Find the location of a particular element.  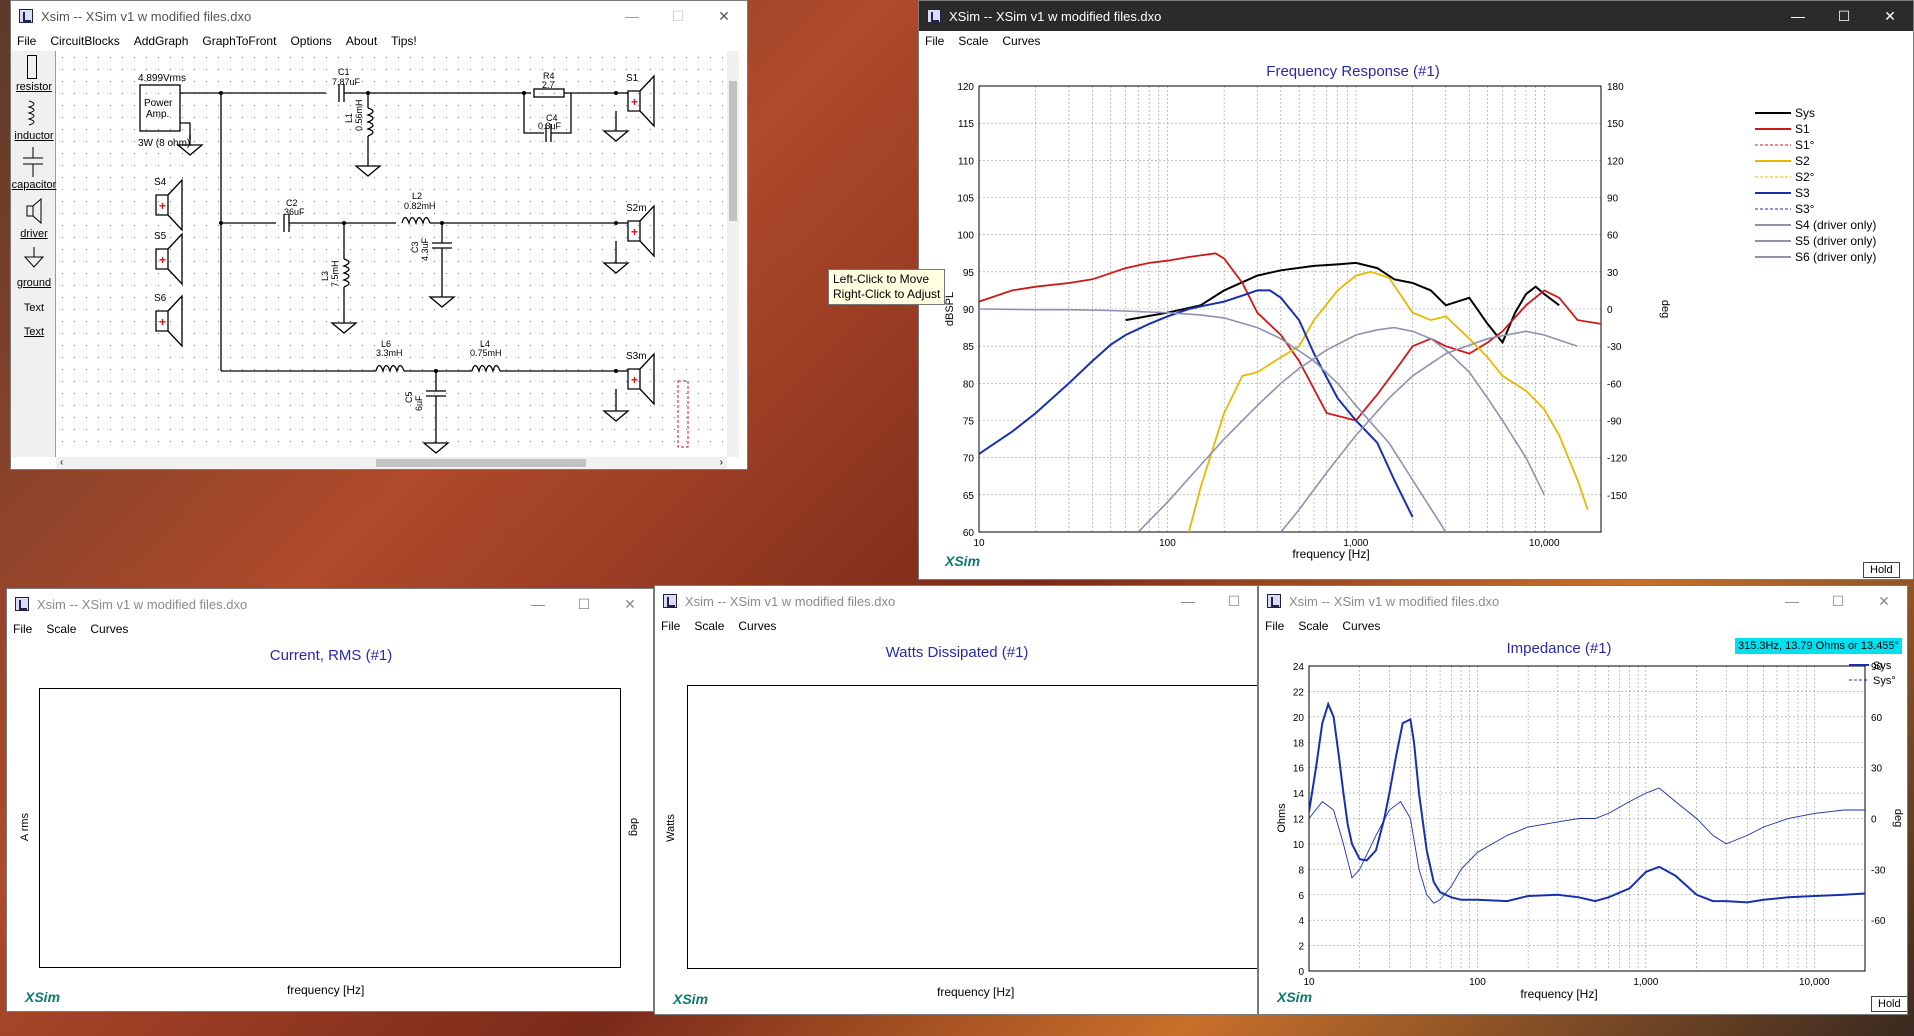

impedance-hold-button: Hold is located at coordinates (1889, 1004).